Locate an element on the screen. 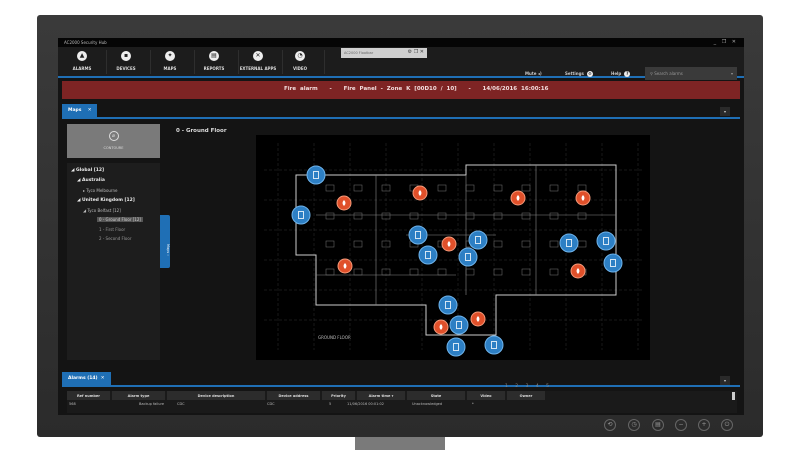 This screenshot has width=800, height=450. settings-label: Settings is located at coordinates (574, 73).